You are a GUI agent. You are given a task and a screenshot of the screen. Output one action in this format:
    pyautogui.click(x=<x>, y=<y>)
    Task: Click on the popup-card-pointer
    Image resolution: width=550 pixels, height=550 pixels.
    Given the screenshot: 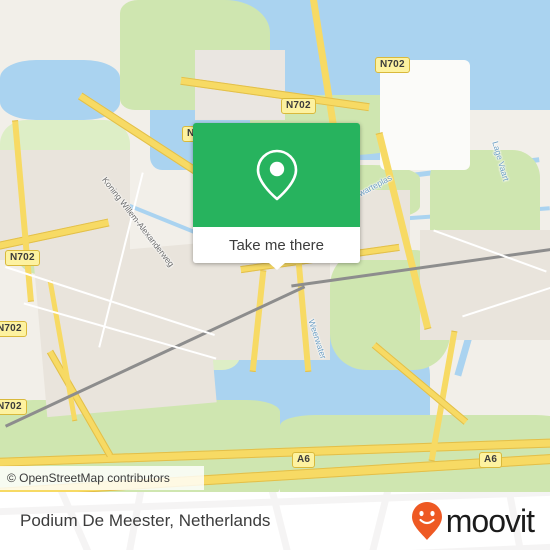 What is the action you would take?
    pyautogui.click(x=276, y=266)
    